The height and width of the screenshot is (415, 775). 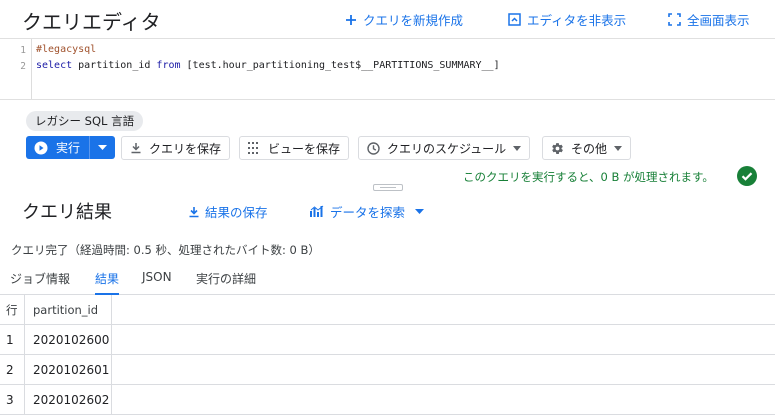 I want to click on schedule-query-button: クエリのスケジュール, so click(x=444, y=148).